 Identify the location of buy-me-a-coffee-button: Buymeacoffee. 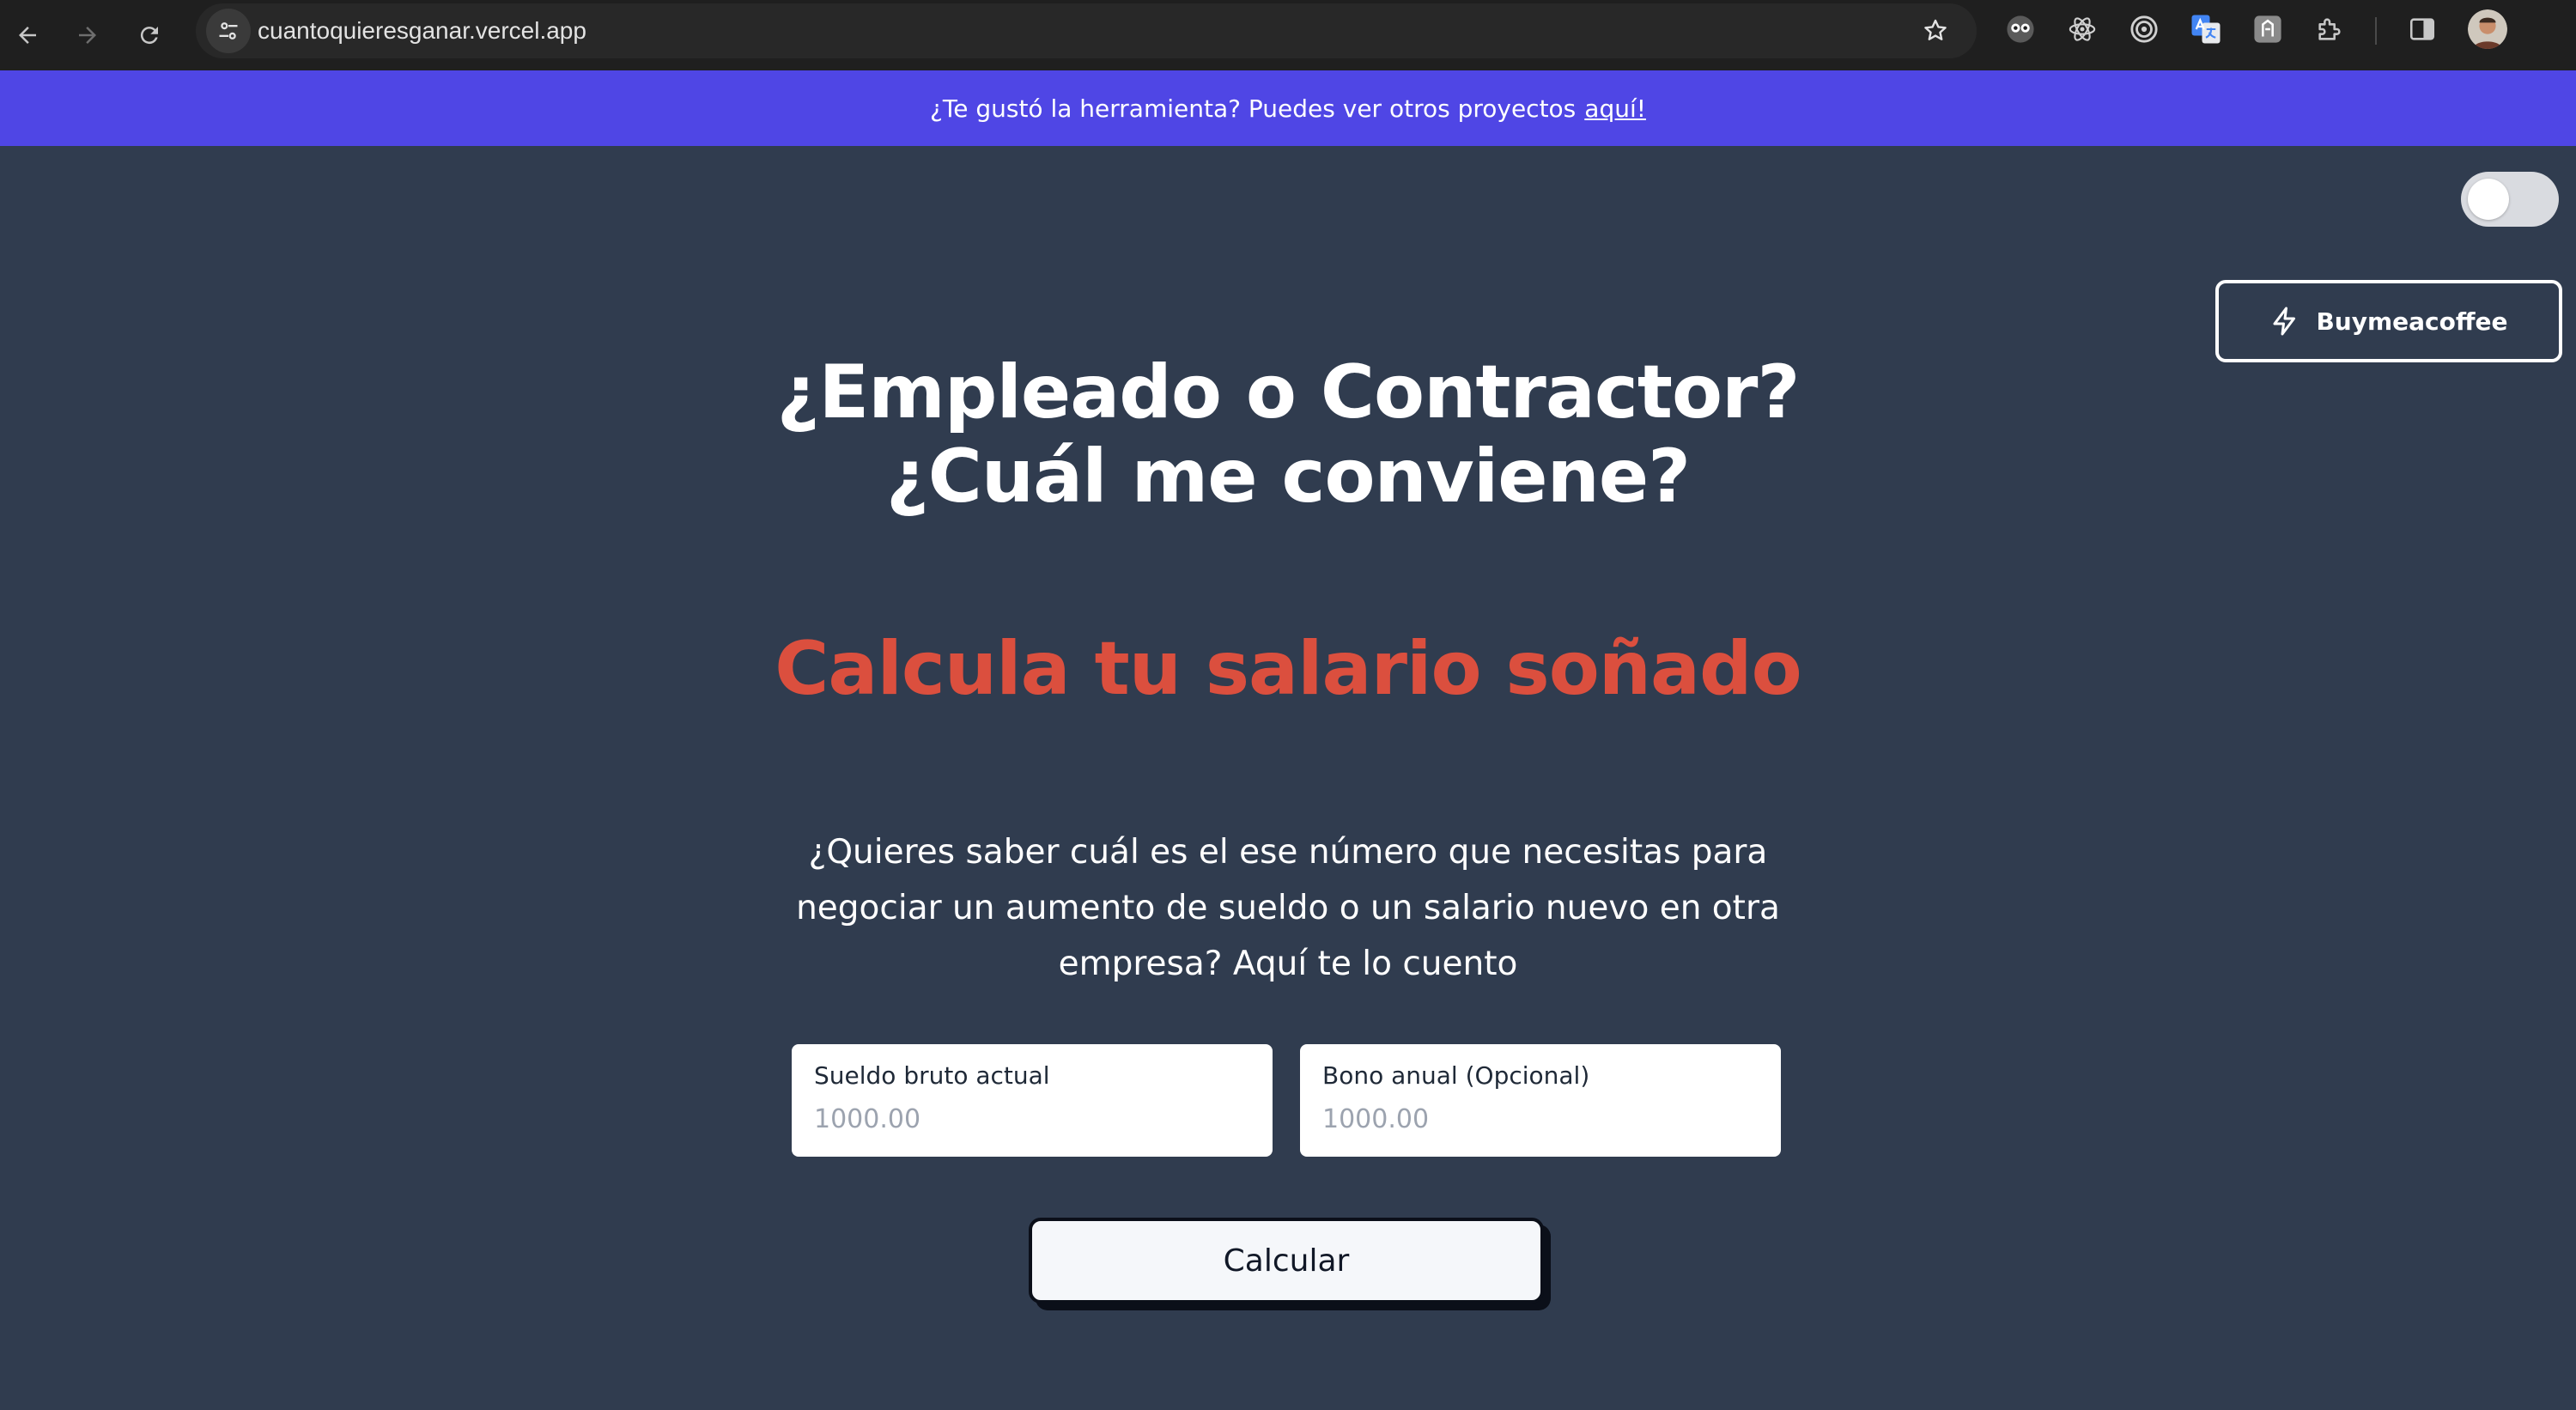
(2389, 321).